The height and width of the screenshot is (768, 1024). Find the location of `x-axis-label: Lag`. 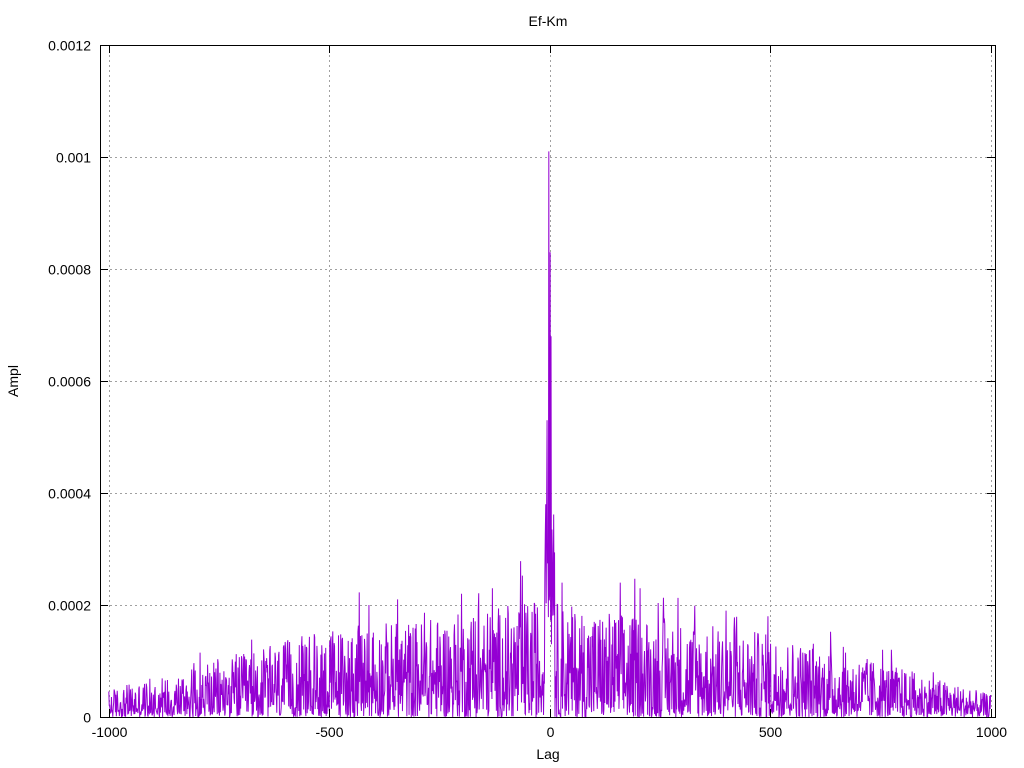

x-axis-label: Lag is located at coordinates (547, 754).